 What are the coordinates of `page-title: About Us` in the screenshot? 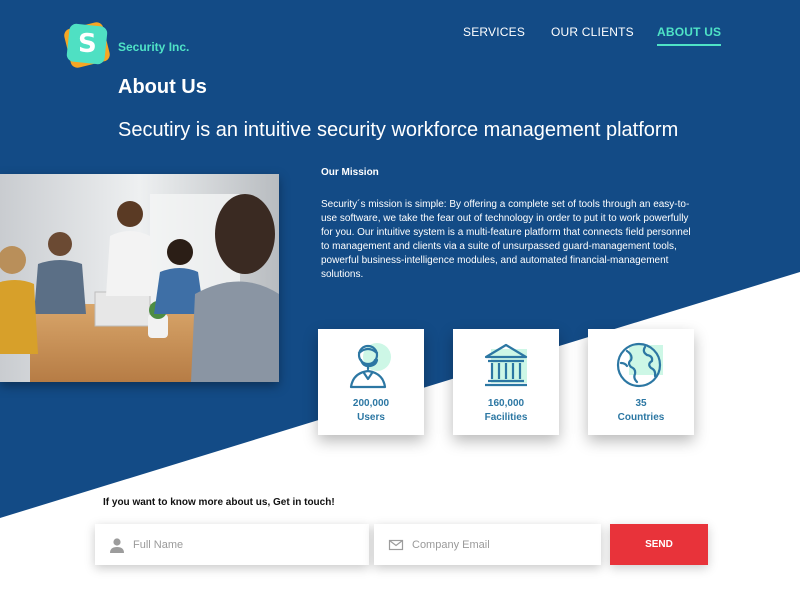 It's located at (162, 87).